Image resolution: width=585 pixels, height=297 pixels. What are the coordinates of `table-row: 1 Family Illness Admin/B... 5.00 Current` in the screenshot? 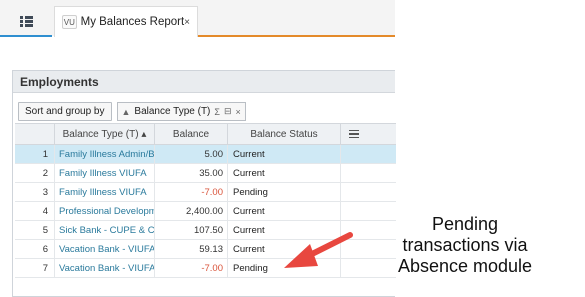 It's located at (205, 154).